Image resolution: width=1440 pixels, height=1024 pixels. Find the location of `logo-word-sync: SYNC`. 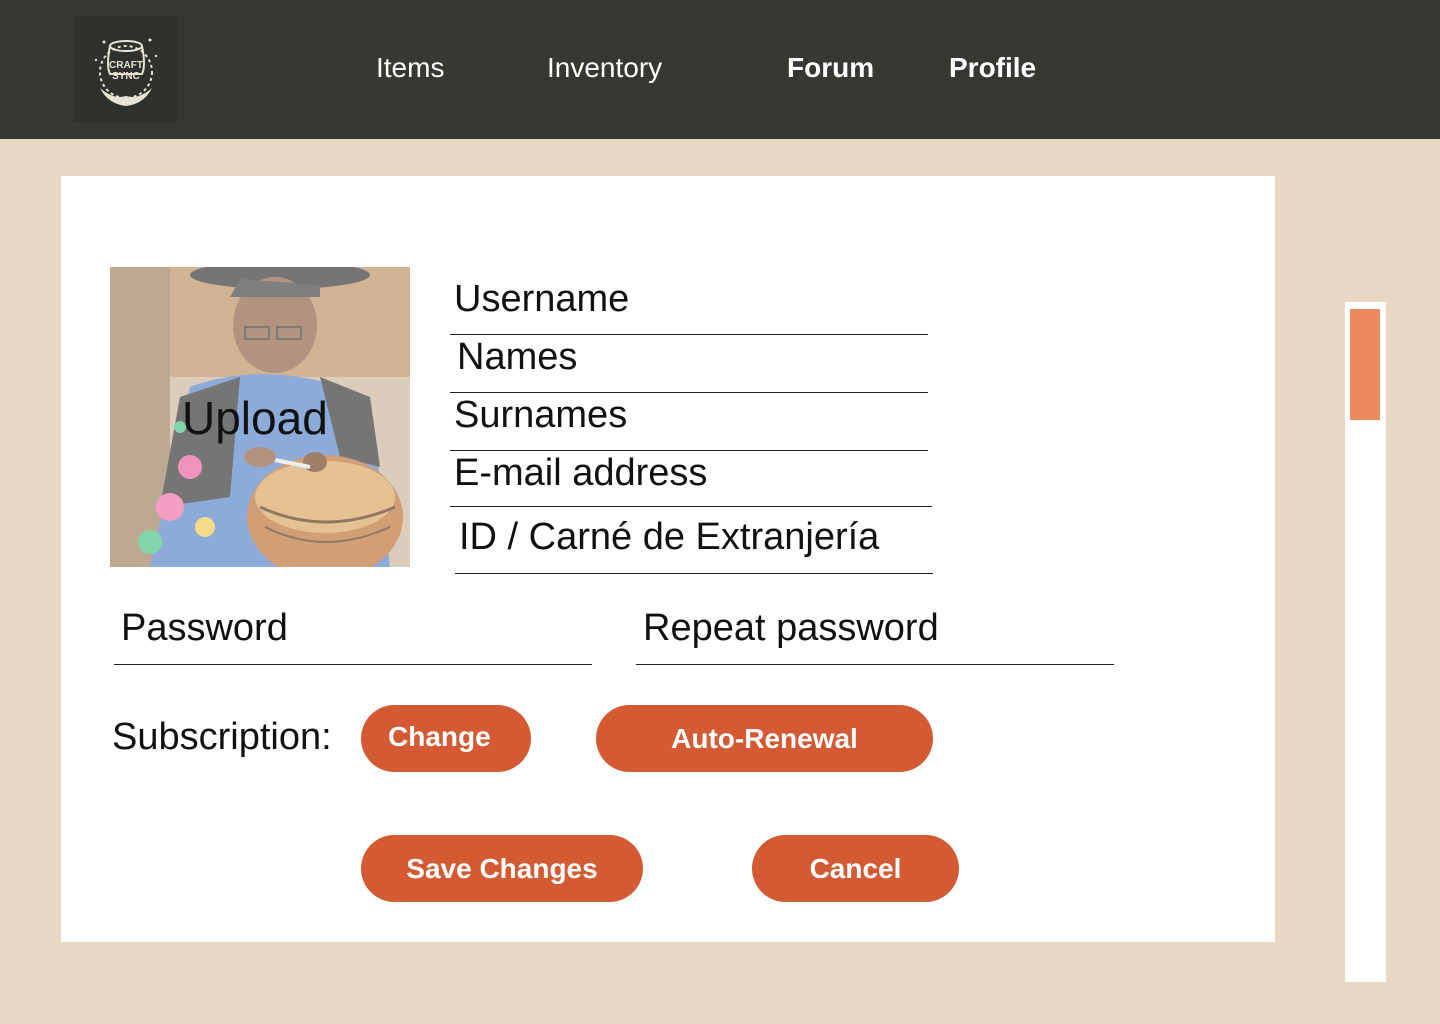

logo-word-sync: SYNC is located at coordinates (126, 76).